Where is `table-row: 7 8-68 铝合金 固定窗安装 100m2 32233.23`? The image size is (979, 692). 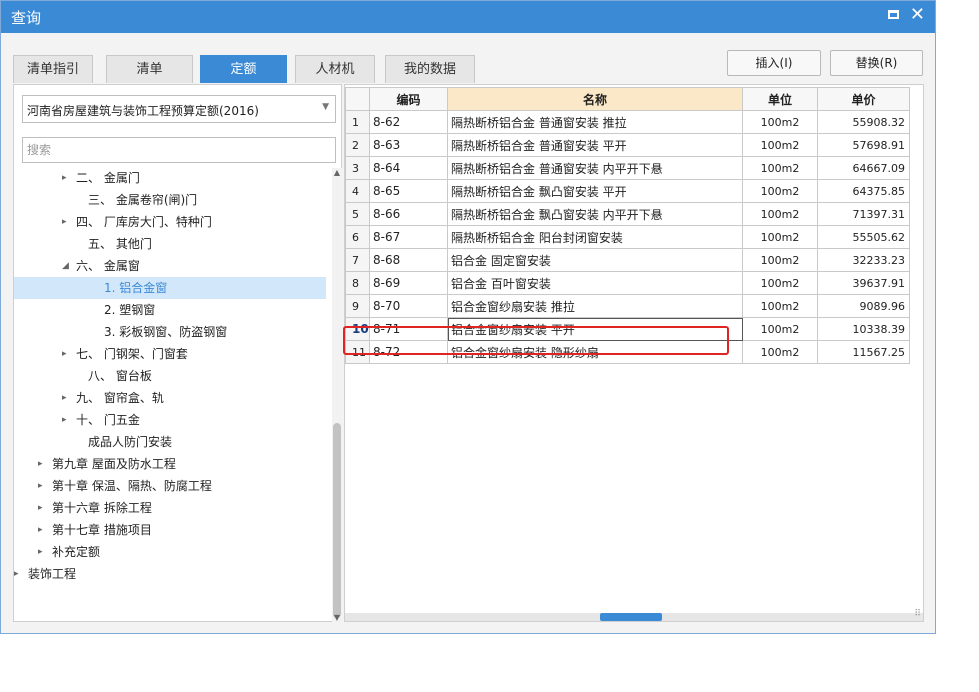
table-row: 7 8-68 铝合金 固定窗安装 100m2 32233.23 is located at coordinates (627, 260).